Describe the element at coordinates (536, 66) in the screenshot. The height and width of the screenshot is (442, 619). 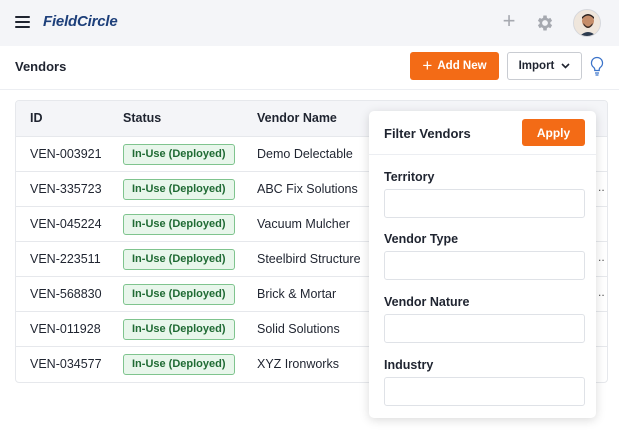
I see `import-label: Import` at that location.